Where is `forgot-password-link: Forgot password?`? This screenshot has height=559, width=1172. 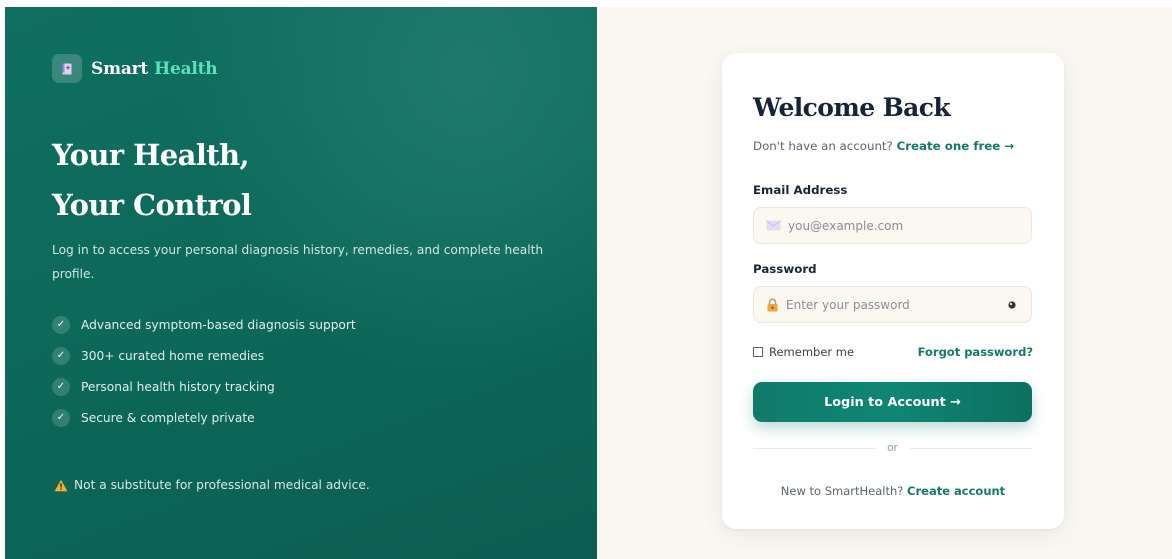
forgot-password-link: Forgot password? is located at coordinates (975, 352).